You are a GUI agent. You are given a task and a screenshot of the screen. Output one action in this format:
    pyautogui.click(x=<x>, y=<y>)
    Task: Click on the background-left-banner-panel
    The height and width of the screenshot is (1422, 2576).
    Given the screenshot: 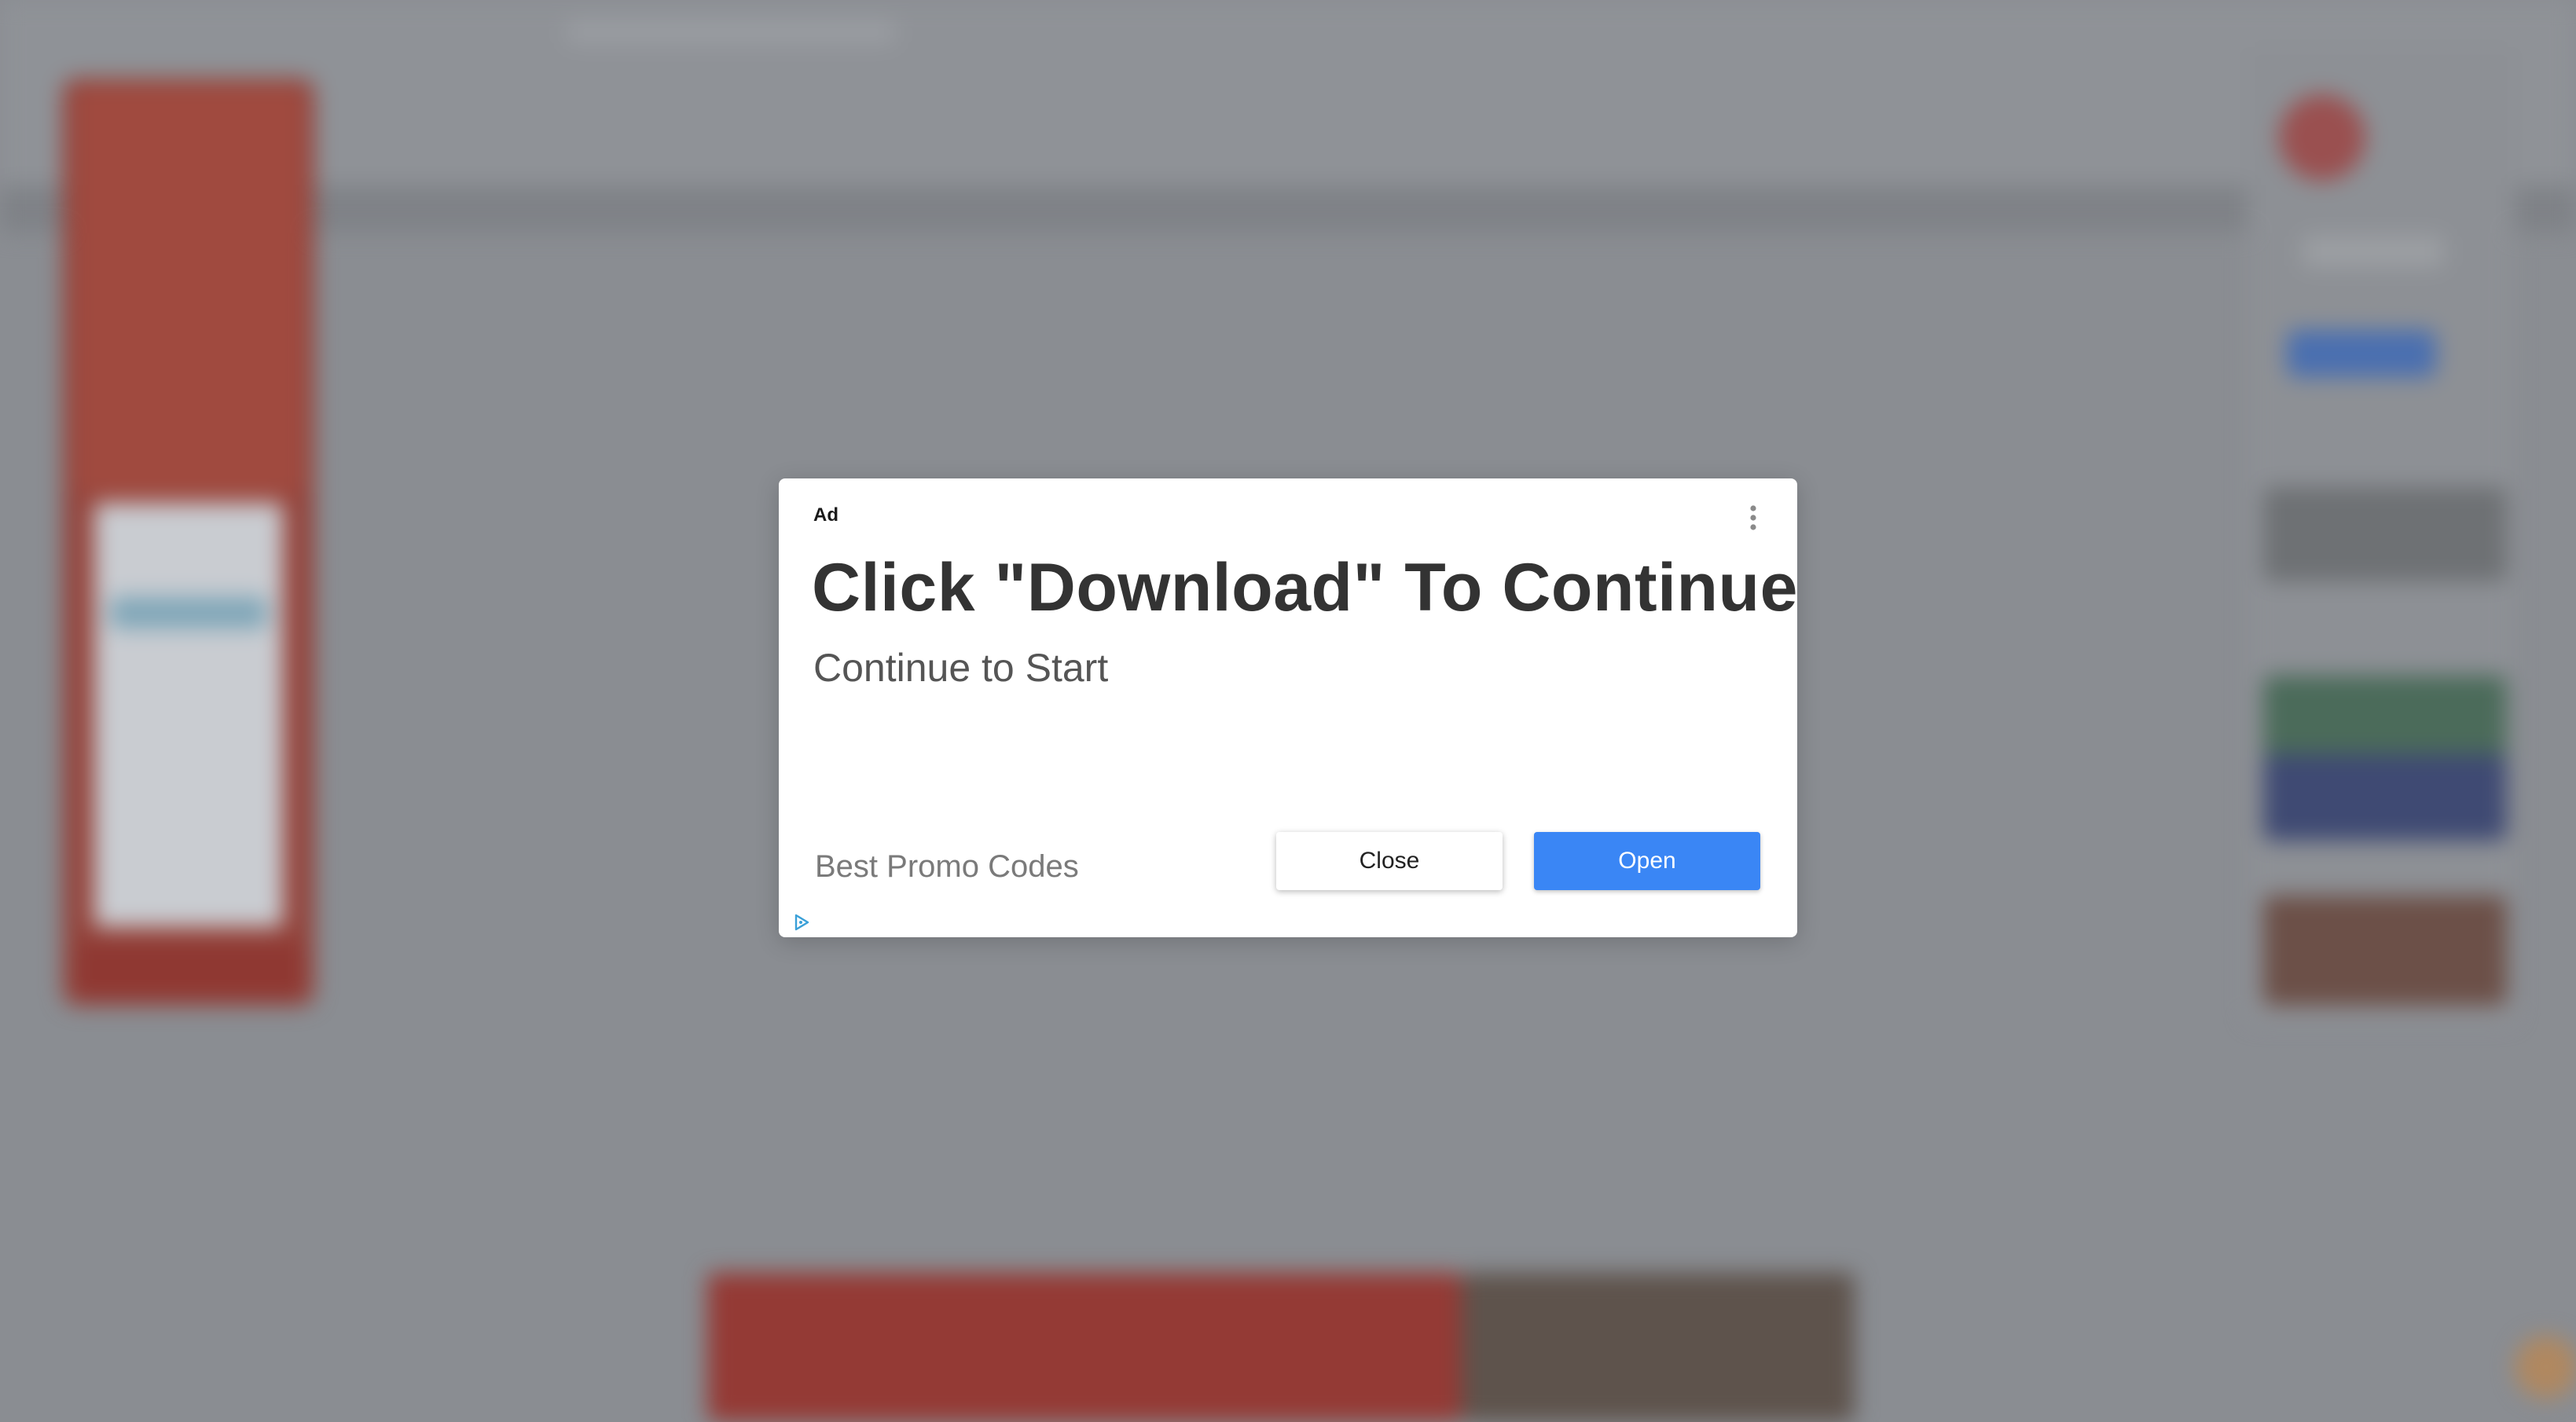 What is the action you would take?
    pyautogui.click(x=188, y=715)
    